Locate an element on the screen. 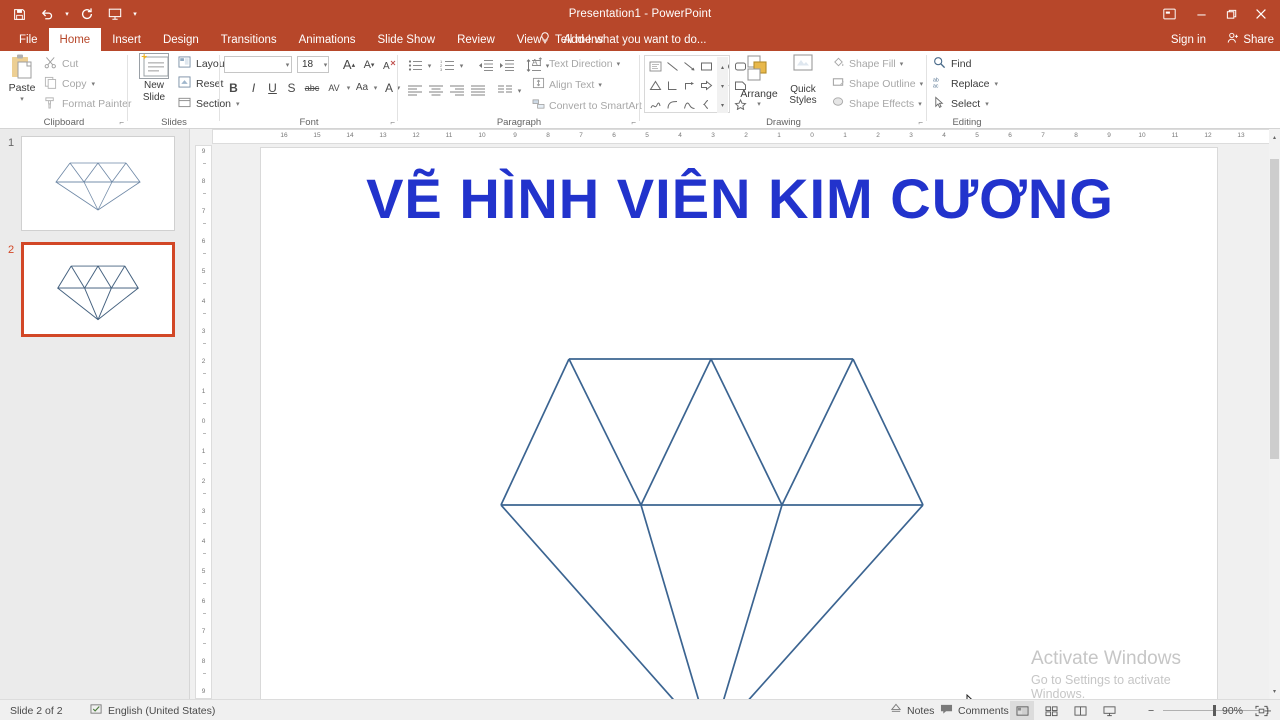  triangle-shape-icon is located at coordinates (655, 85).